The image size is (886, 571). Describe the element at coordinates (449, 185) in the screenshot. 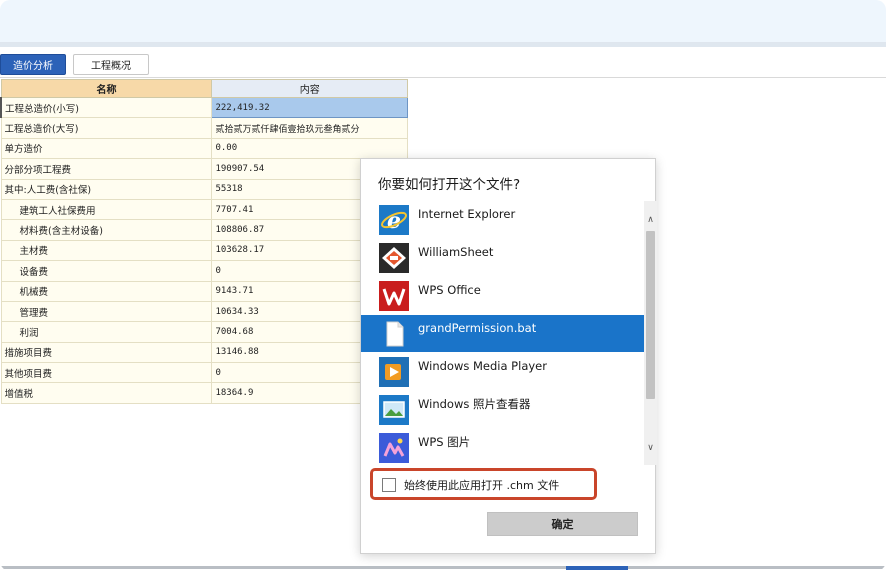

I see `dialog-title: 你要如何打开这个文件?` at that location.